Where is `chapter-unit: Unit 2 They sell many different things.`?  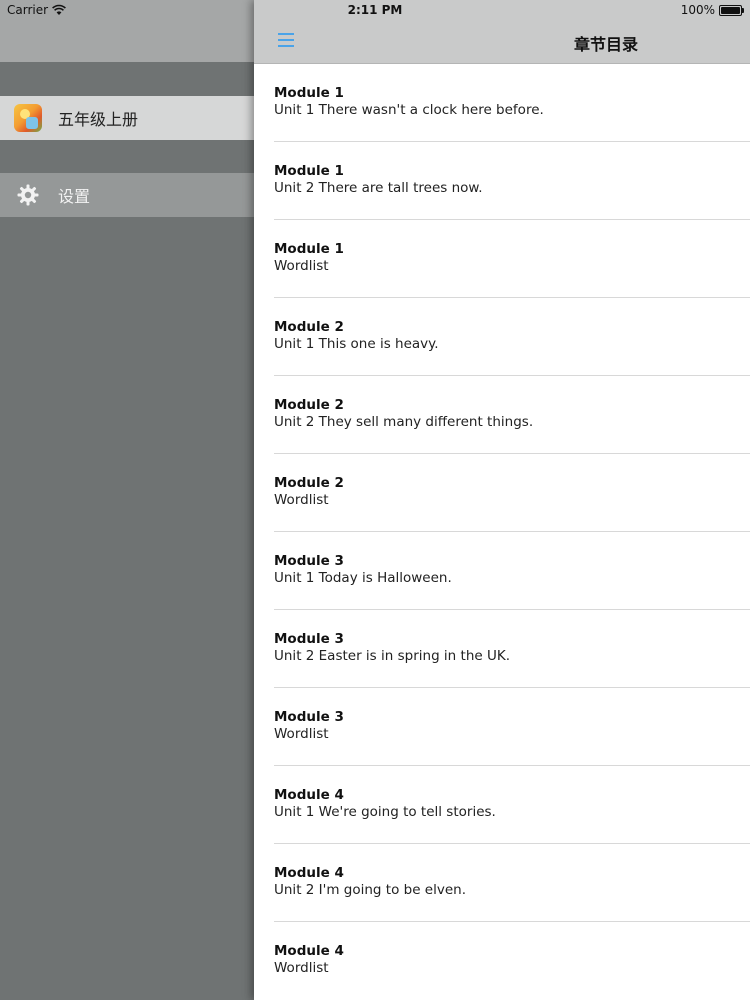
chapter-unit: Unit 2 They sell many different things. is located at coordinates (404, 422).